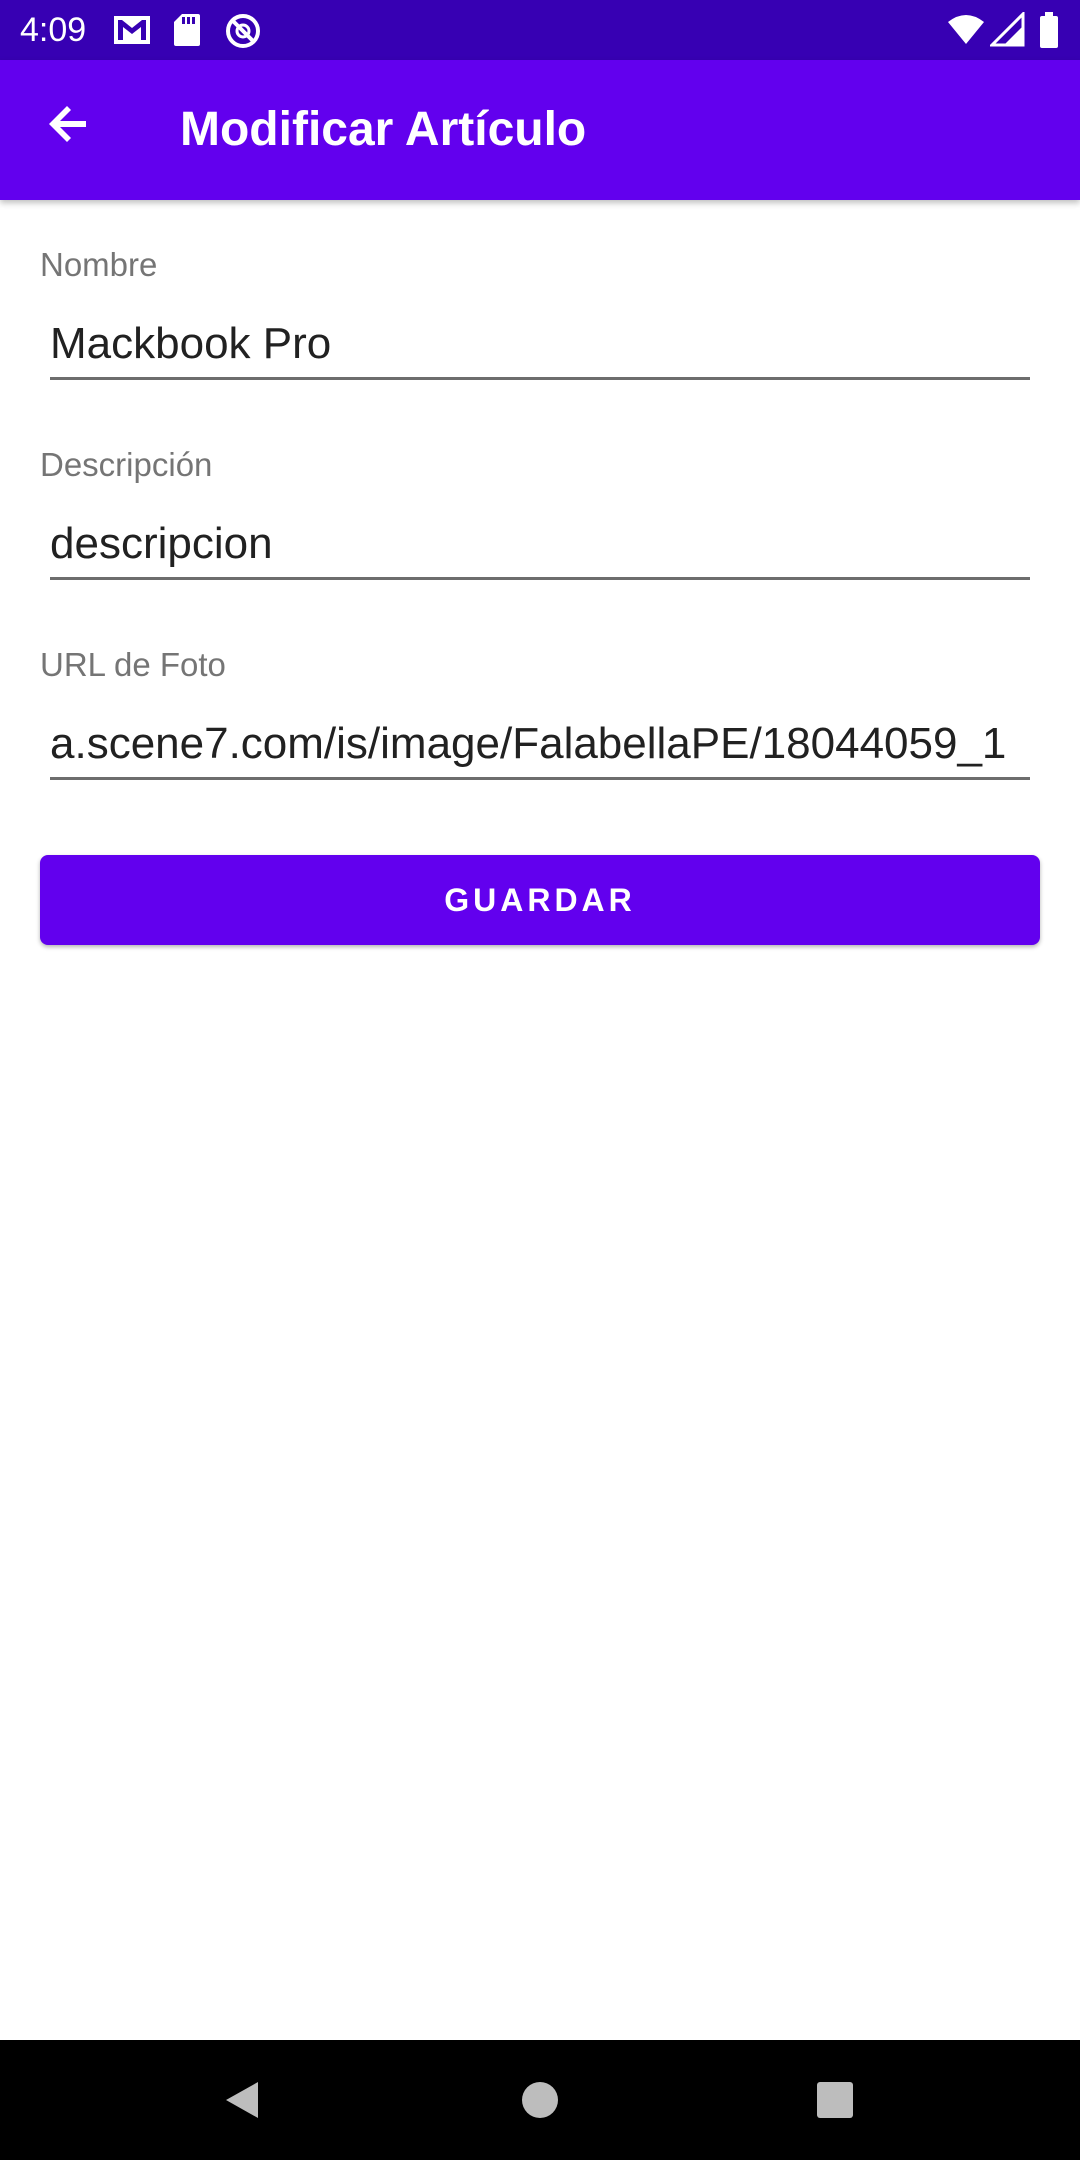 This screenshot has width=1080, height=2160. I want to click on arrow-back-icon, so click(67, 124).